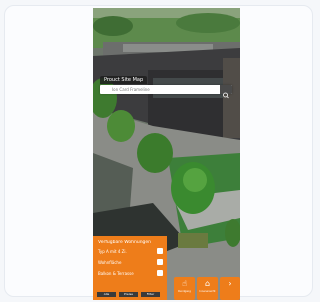  Describe the element at coordinates (112, 251) in the screenshot. I see `filter-label: Typ A mit 4 Zi.` at that location.